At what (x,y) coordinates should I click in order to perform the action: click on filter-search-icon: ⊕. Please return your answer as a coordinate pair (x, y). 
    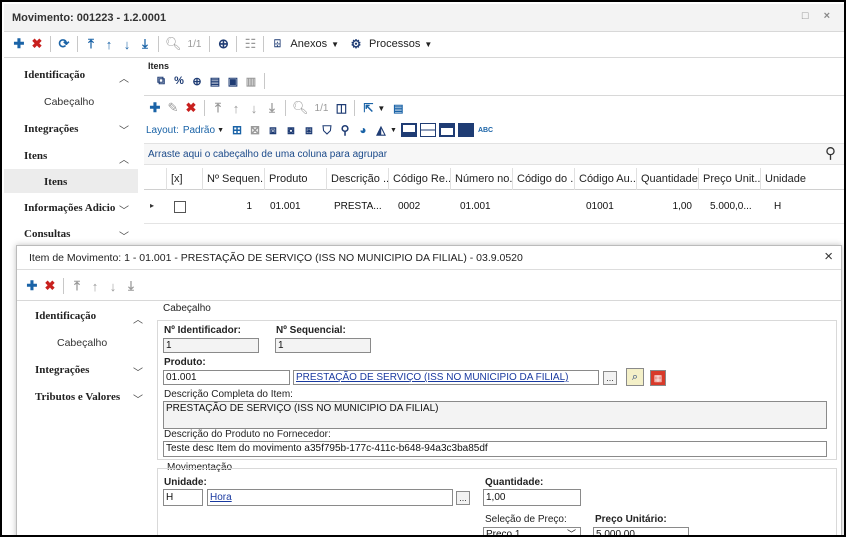
    Looking at the image, I should click on (223, 44).